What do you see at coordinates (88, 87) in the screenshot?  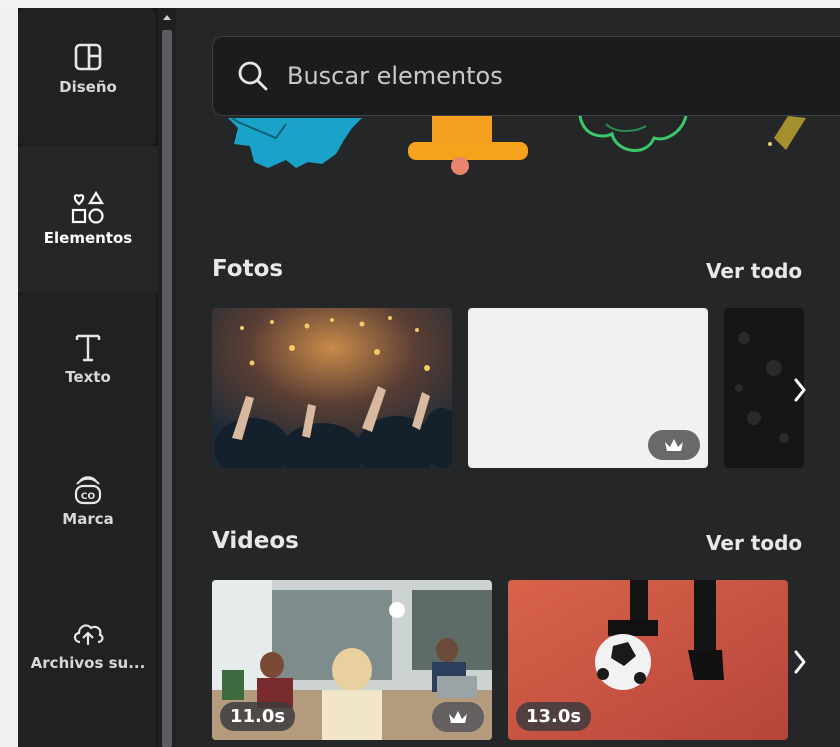 I see `sidebar-item-label: Diseño` at bounding box center [88, 87].